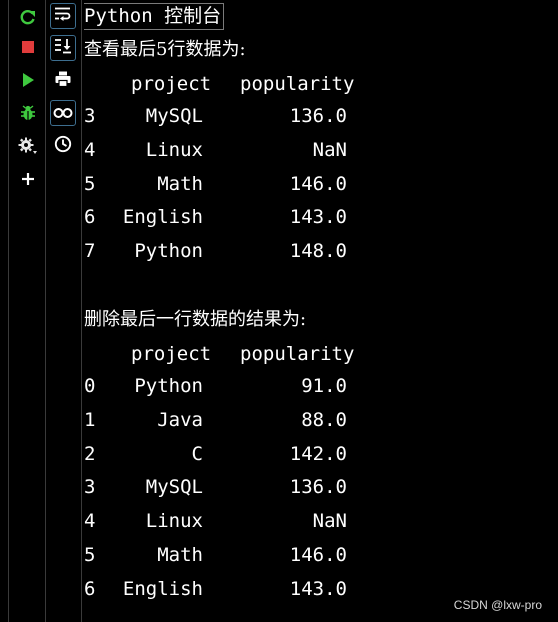  I want to click on debug-button, so click(27, 113).